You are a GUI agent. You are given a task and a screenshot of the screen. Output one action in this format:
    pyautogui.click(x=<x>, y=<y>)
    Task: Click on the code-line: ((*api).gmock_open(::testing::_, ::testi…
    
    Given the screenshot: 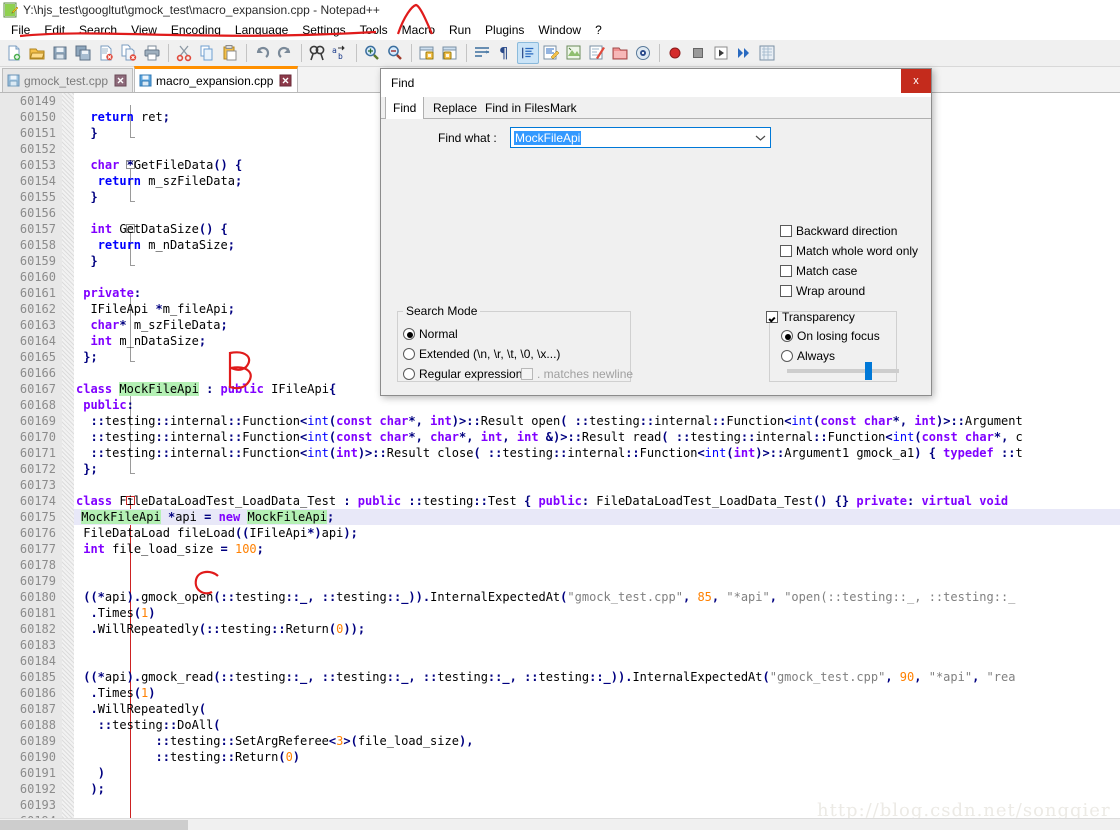 What is the action you would take?
    pyautogui.click(x=545, y=597)
    